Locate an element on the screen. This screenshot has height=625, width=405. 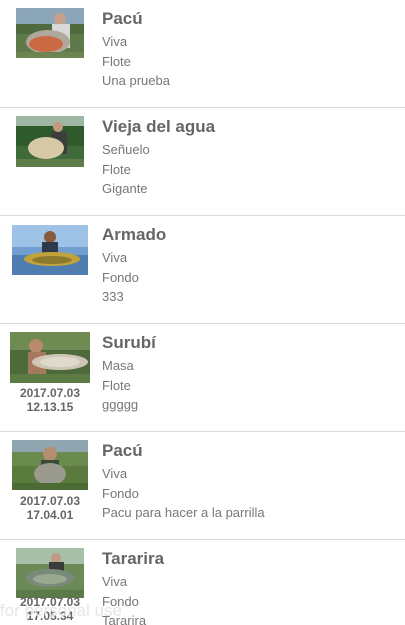
catch-info: Tararira Viva Fondo Tararira is located at coordinates (252, 586).